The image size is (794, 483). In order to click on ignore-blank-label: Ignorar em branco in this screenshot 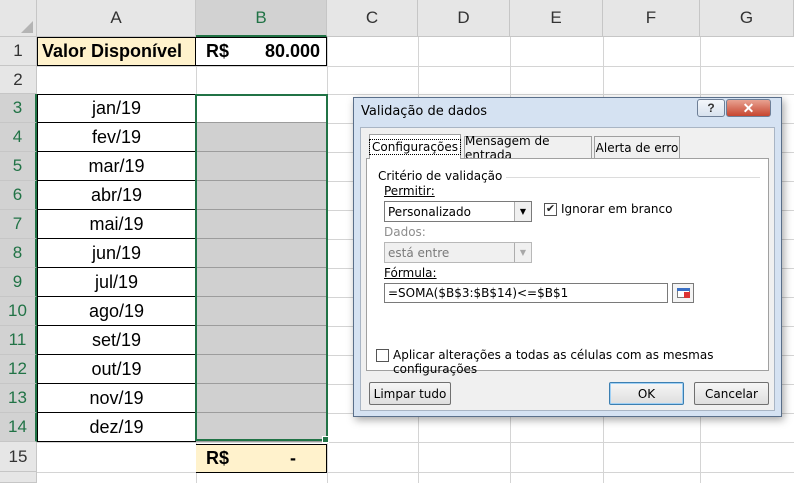, I will do `click(617, 209)`.